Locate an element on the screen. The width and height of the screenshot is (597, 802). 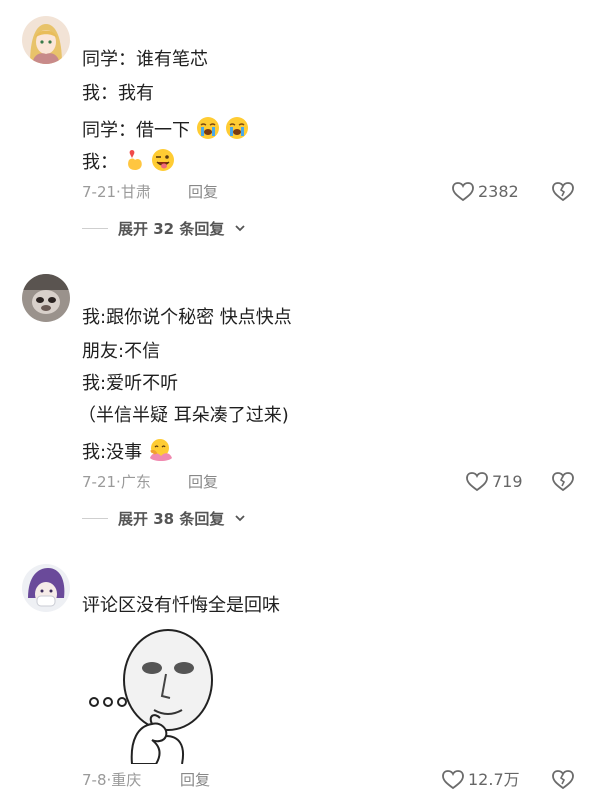
expand-replies-button: 展开 38 条回复 is located at coordinates (164, 518).